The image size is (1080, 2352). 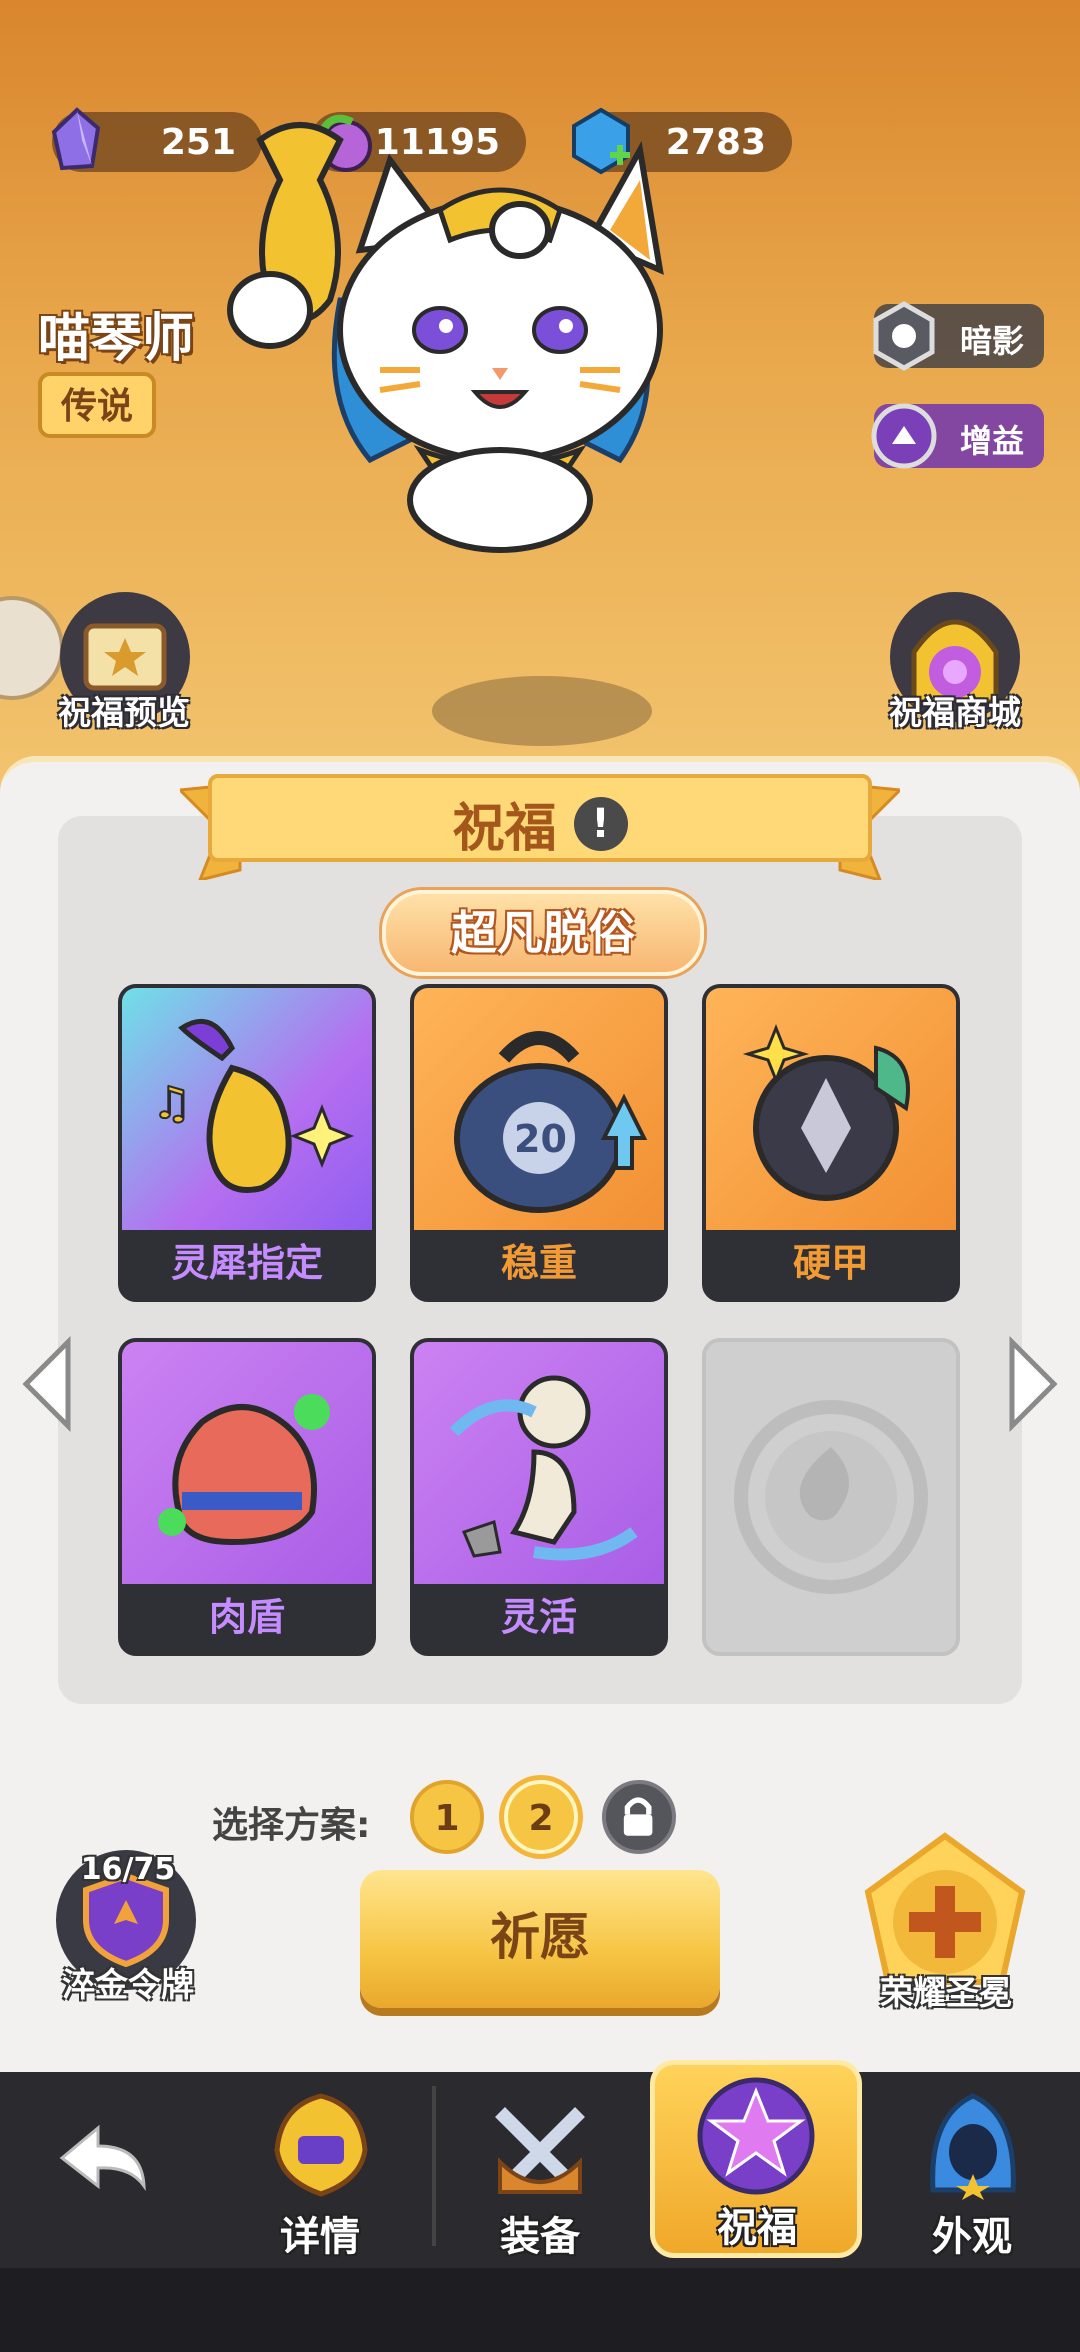 I want to click on tag-label: 增益, so click(x=991, y=441).